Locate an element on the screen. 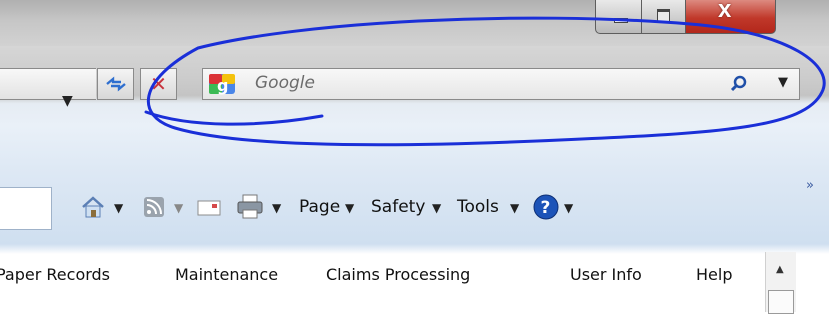 This screenshot has height=314, width=829. divider is located at coordinates (414, 249).